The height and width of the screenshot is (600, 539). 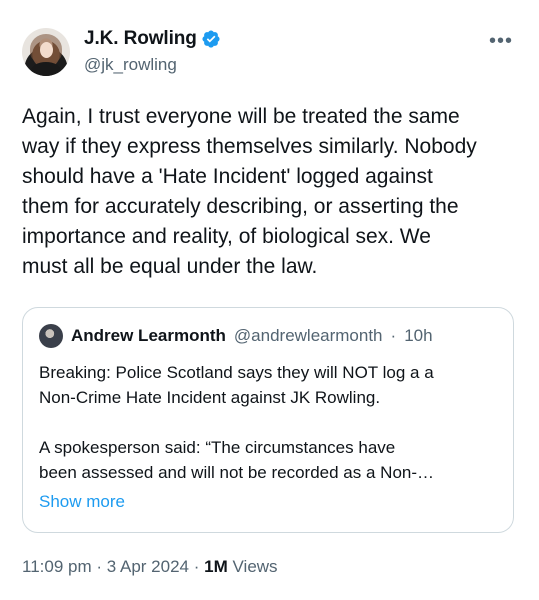 I want to click on author-name-row: J.K. Rowling, so click(x=152, y=39).